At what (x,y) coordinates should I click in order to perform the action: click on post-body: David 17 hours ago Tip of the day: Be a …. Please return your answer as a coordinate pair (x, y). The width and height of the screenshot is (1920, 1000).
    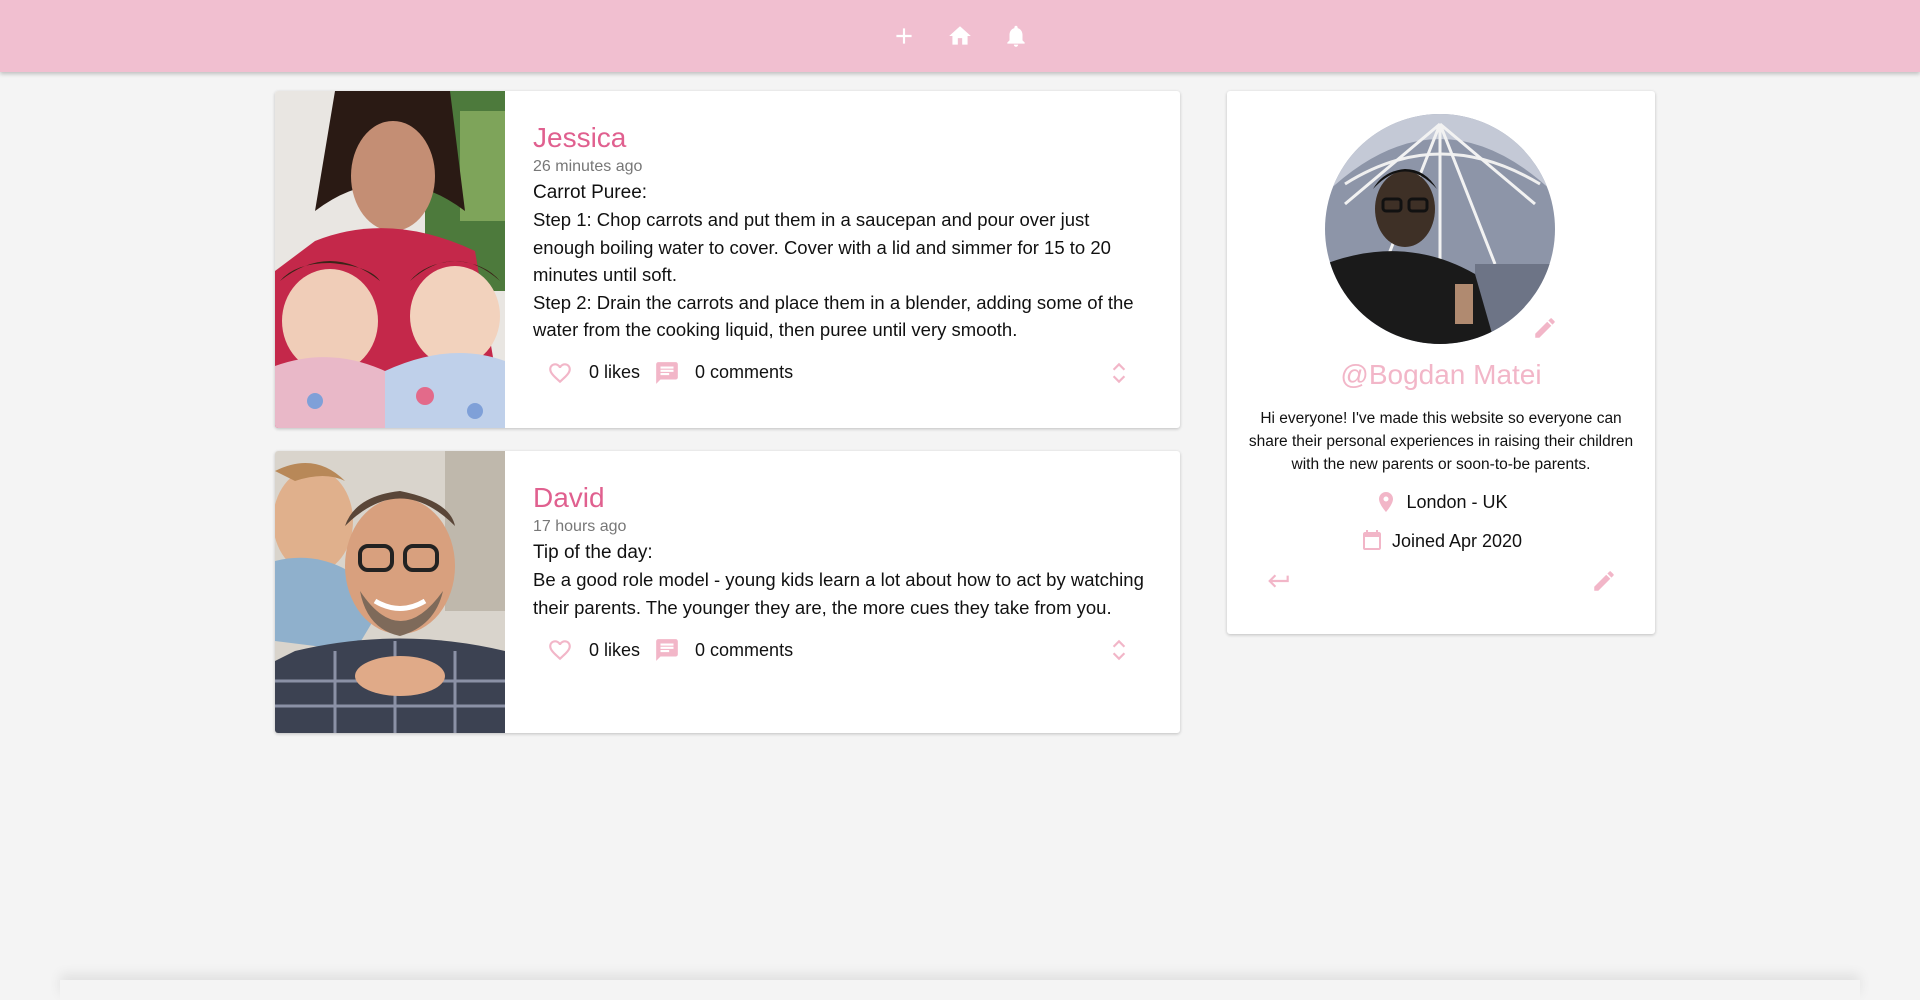
    Looking at the image, I should click on (842, 592).